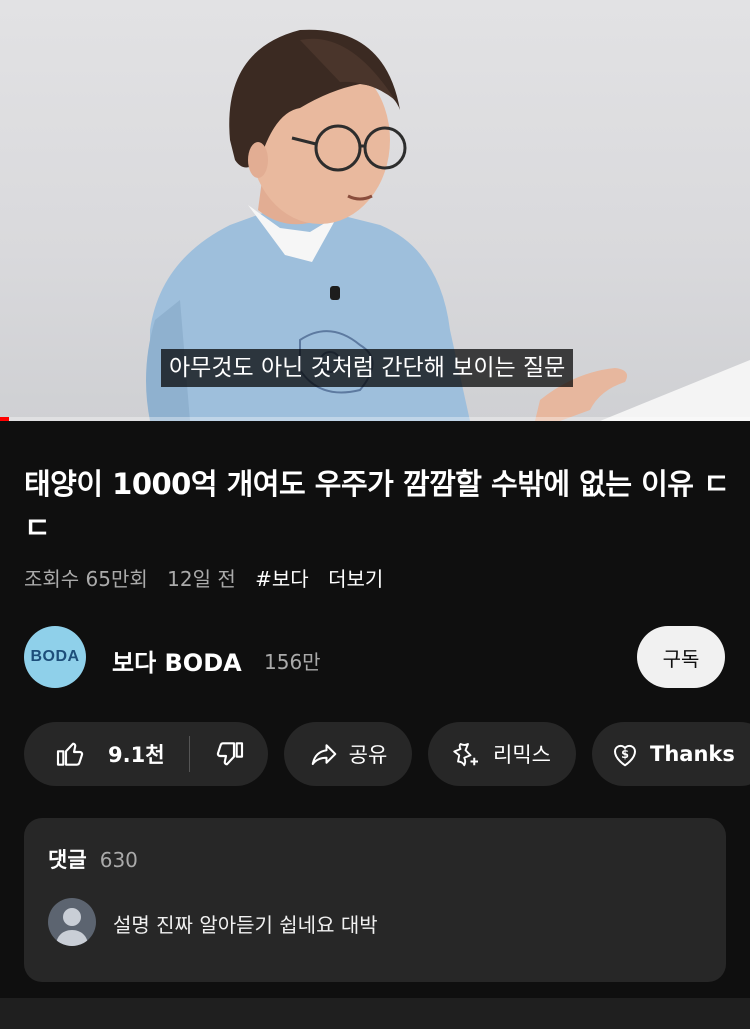 The image size is (750, 1029). I want to click on channel-avatar: BODA, so click(55, 657).